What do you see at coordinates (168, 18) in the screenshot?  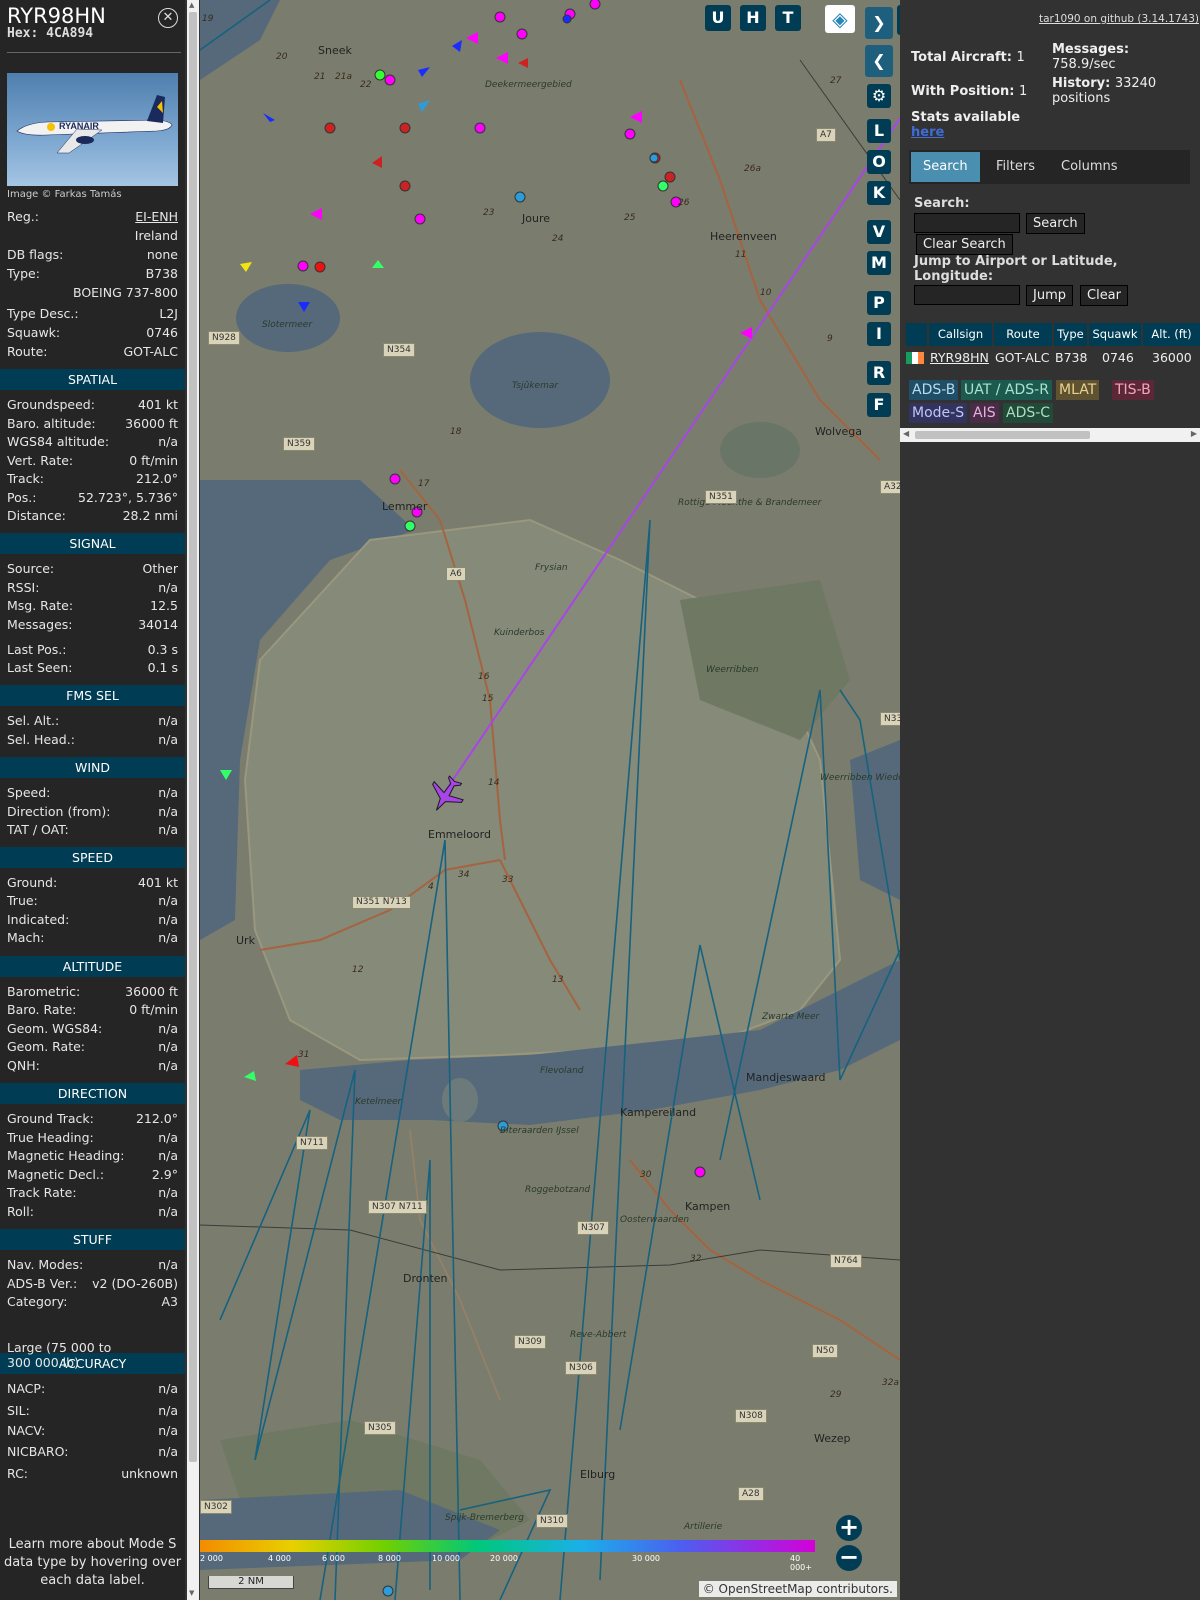 I see `close-icon: ✕` at bounding box center [168, 18].